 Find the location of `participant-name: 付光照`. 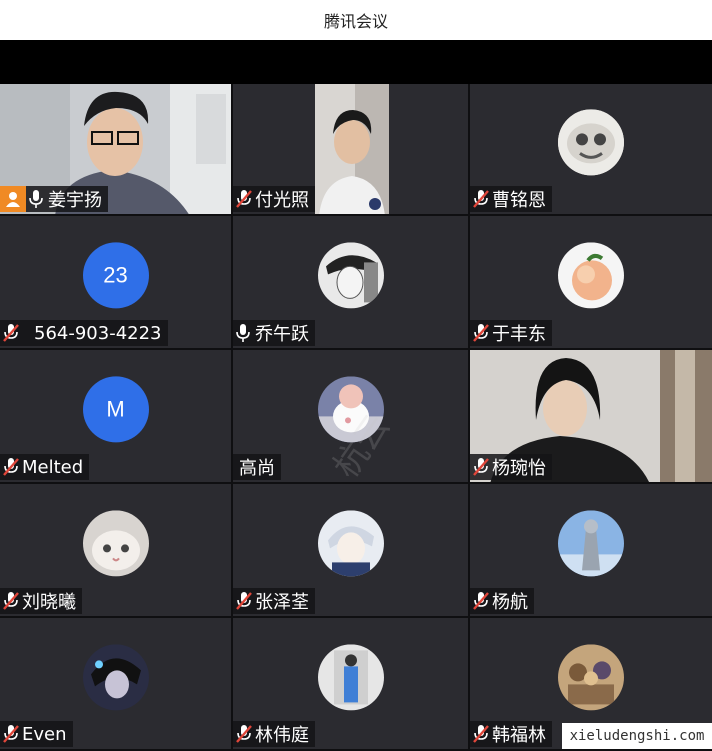

participant-name: 付光照 is located at coordinates (282, 200).